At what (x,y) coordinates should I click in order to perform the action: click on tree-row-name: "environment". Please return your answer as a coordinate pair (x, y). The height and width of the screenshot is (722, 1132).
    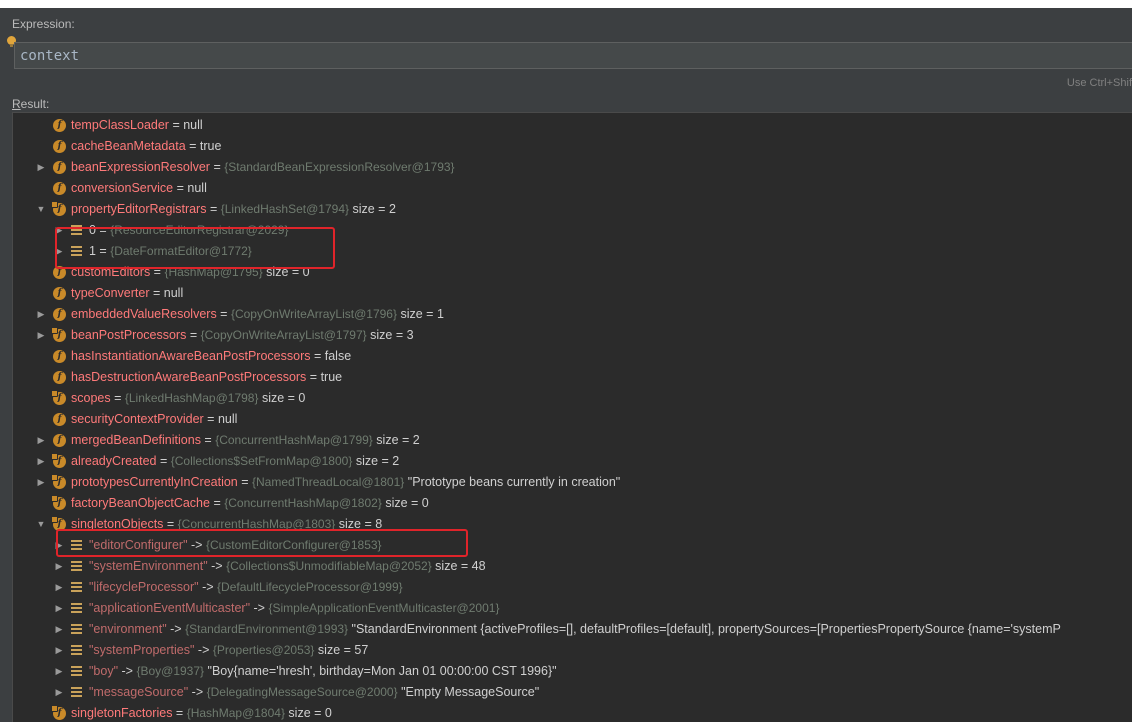
    Looking at the image, I should click on (128, 629).